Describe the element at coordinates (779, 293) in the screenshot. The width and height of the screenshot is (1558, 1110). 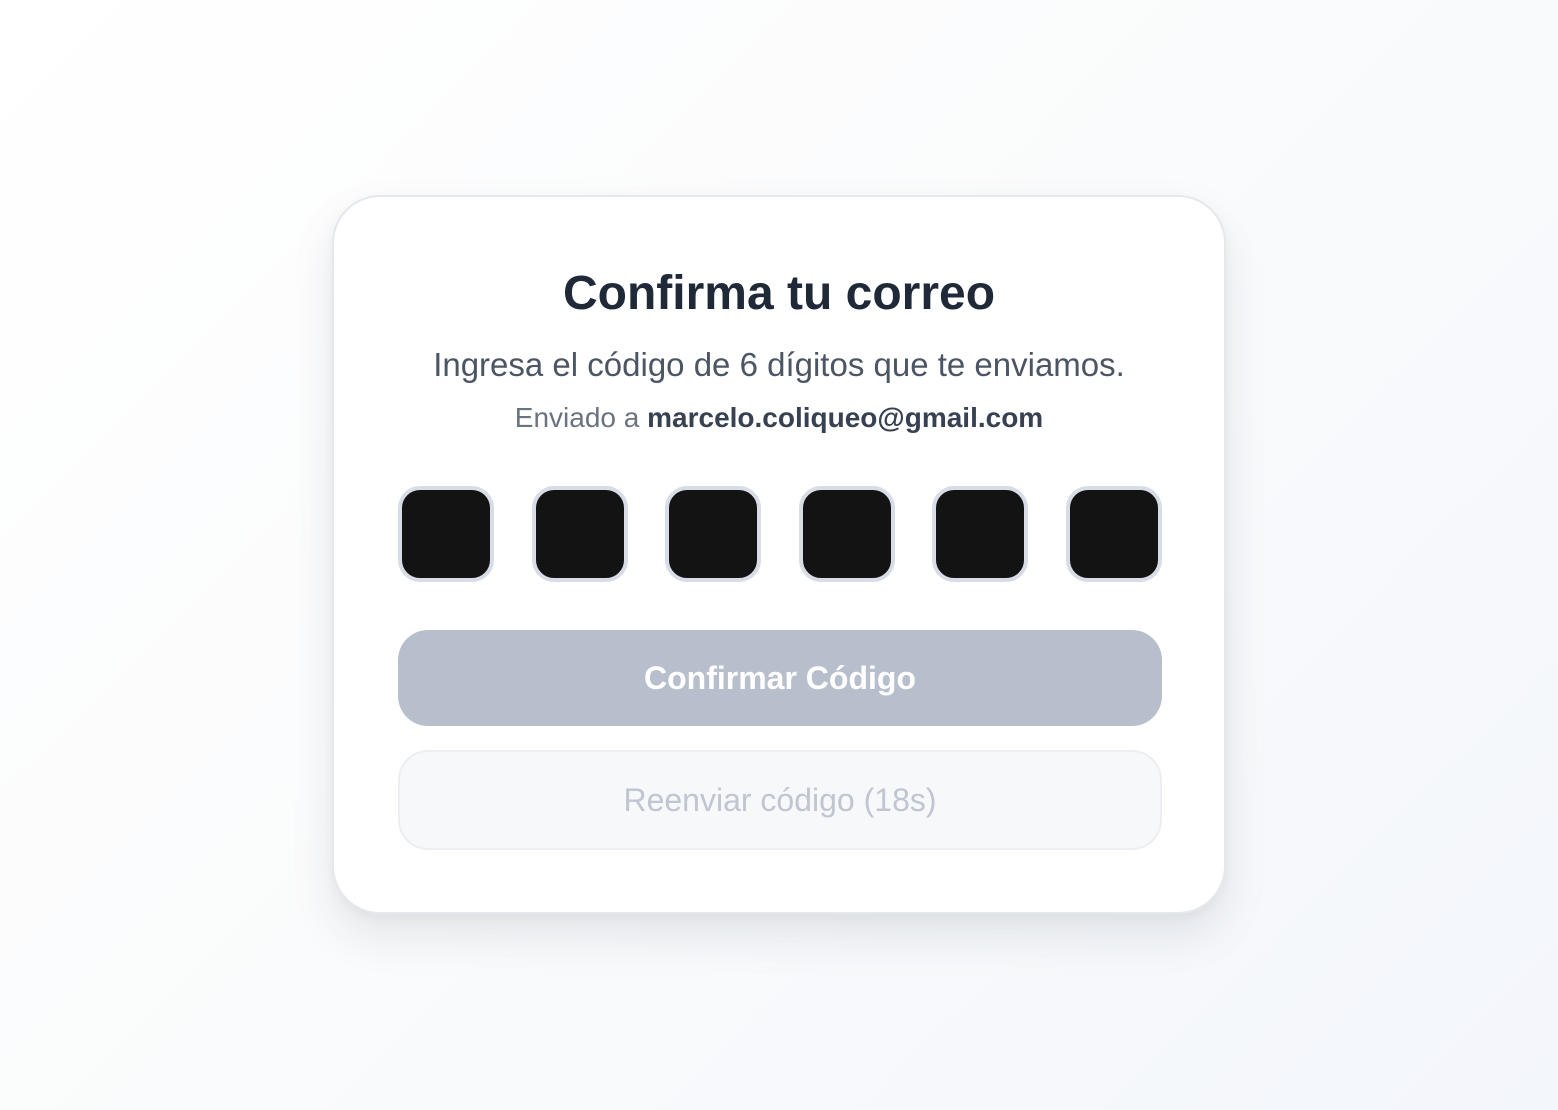
I see `page-title: Confirma tu correo` at that location.